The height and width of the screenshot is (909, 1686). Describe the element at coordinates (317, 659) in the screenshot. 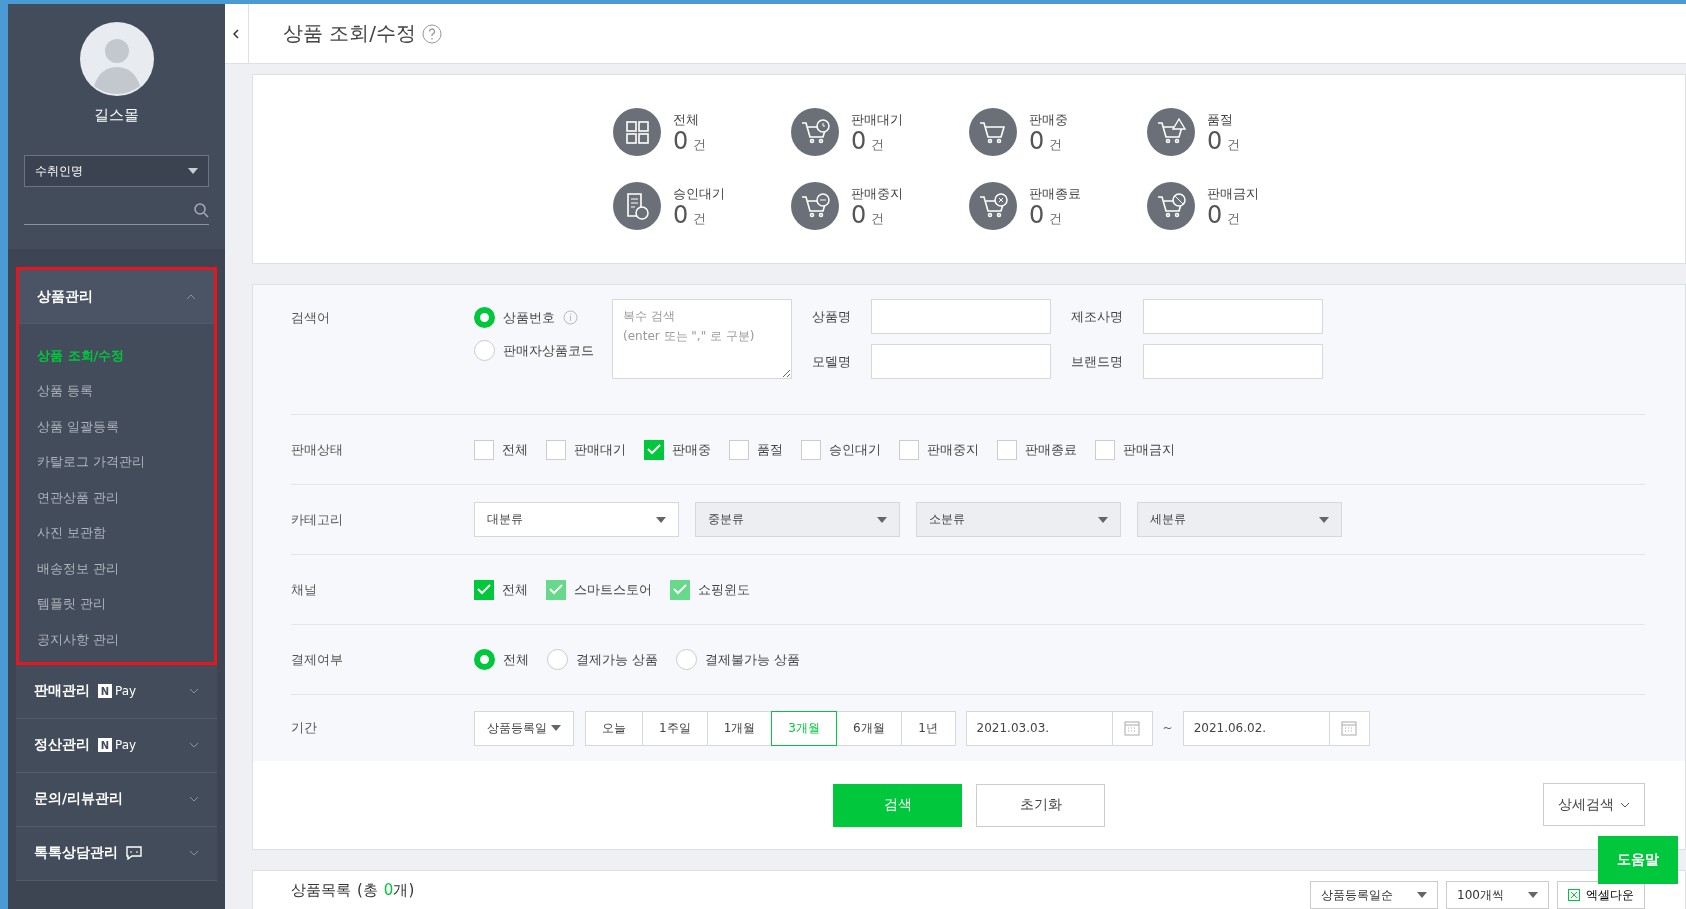

I see `row-label: 결제여부` at that location.